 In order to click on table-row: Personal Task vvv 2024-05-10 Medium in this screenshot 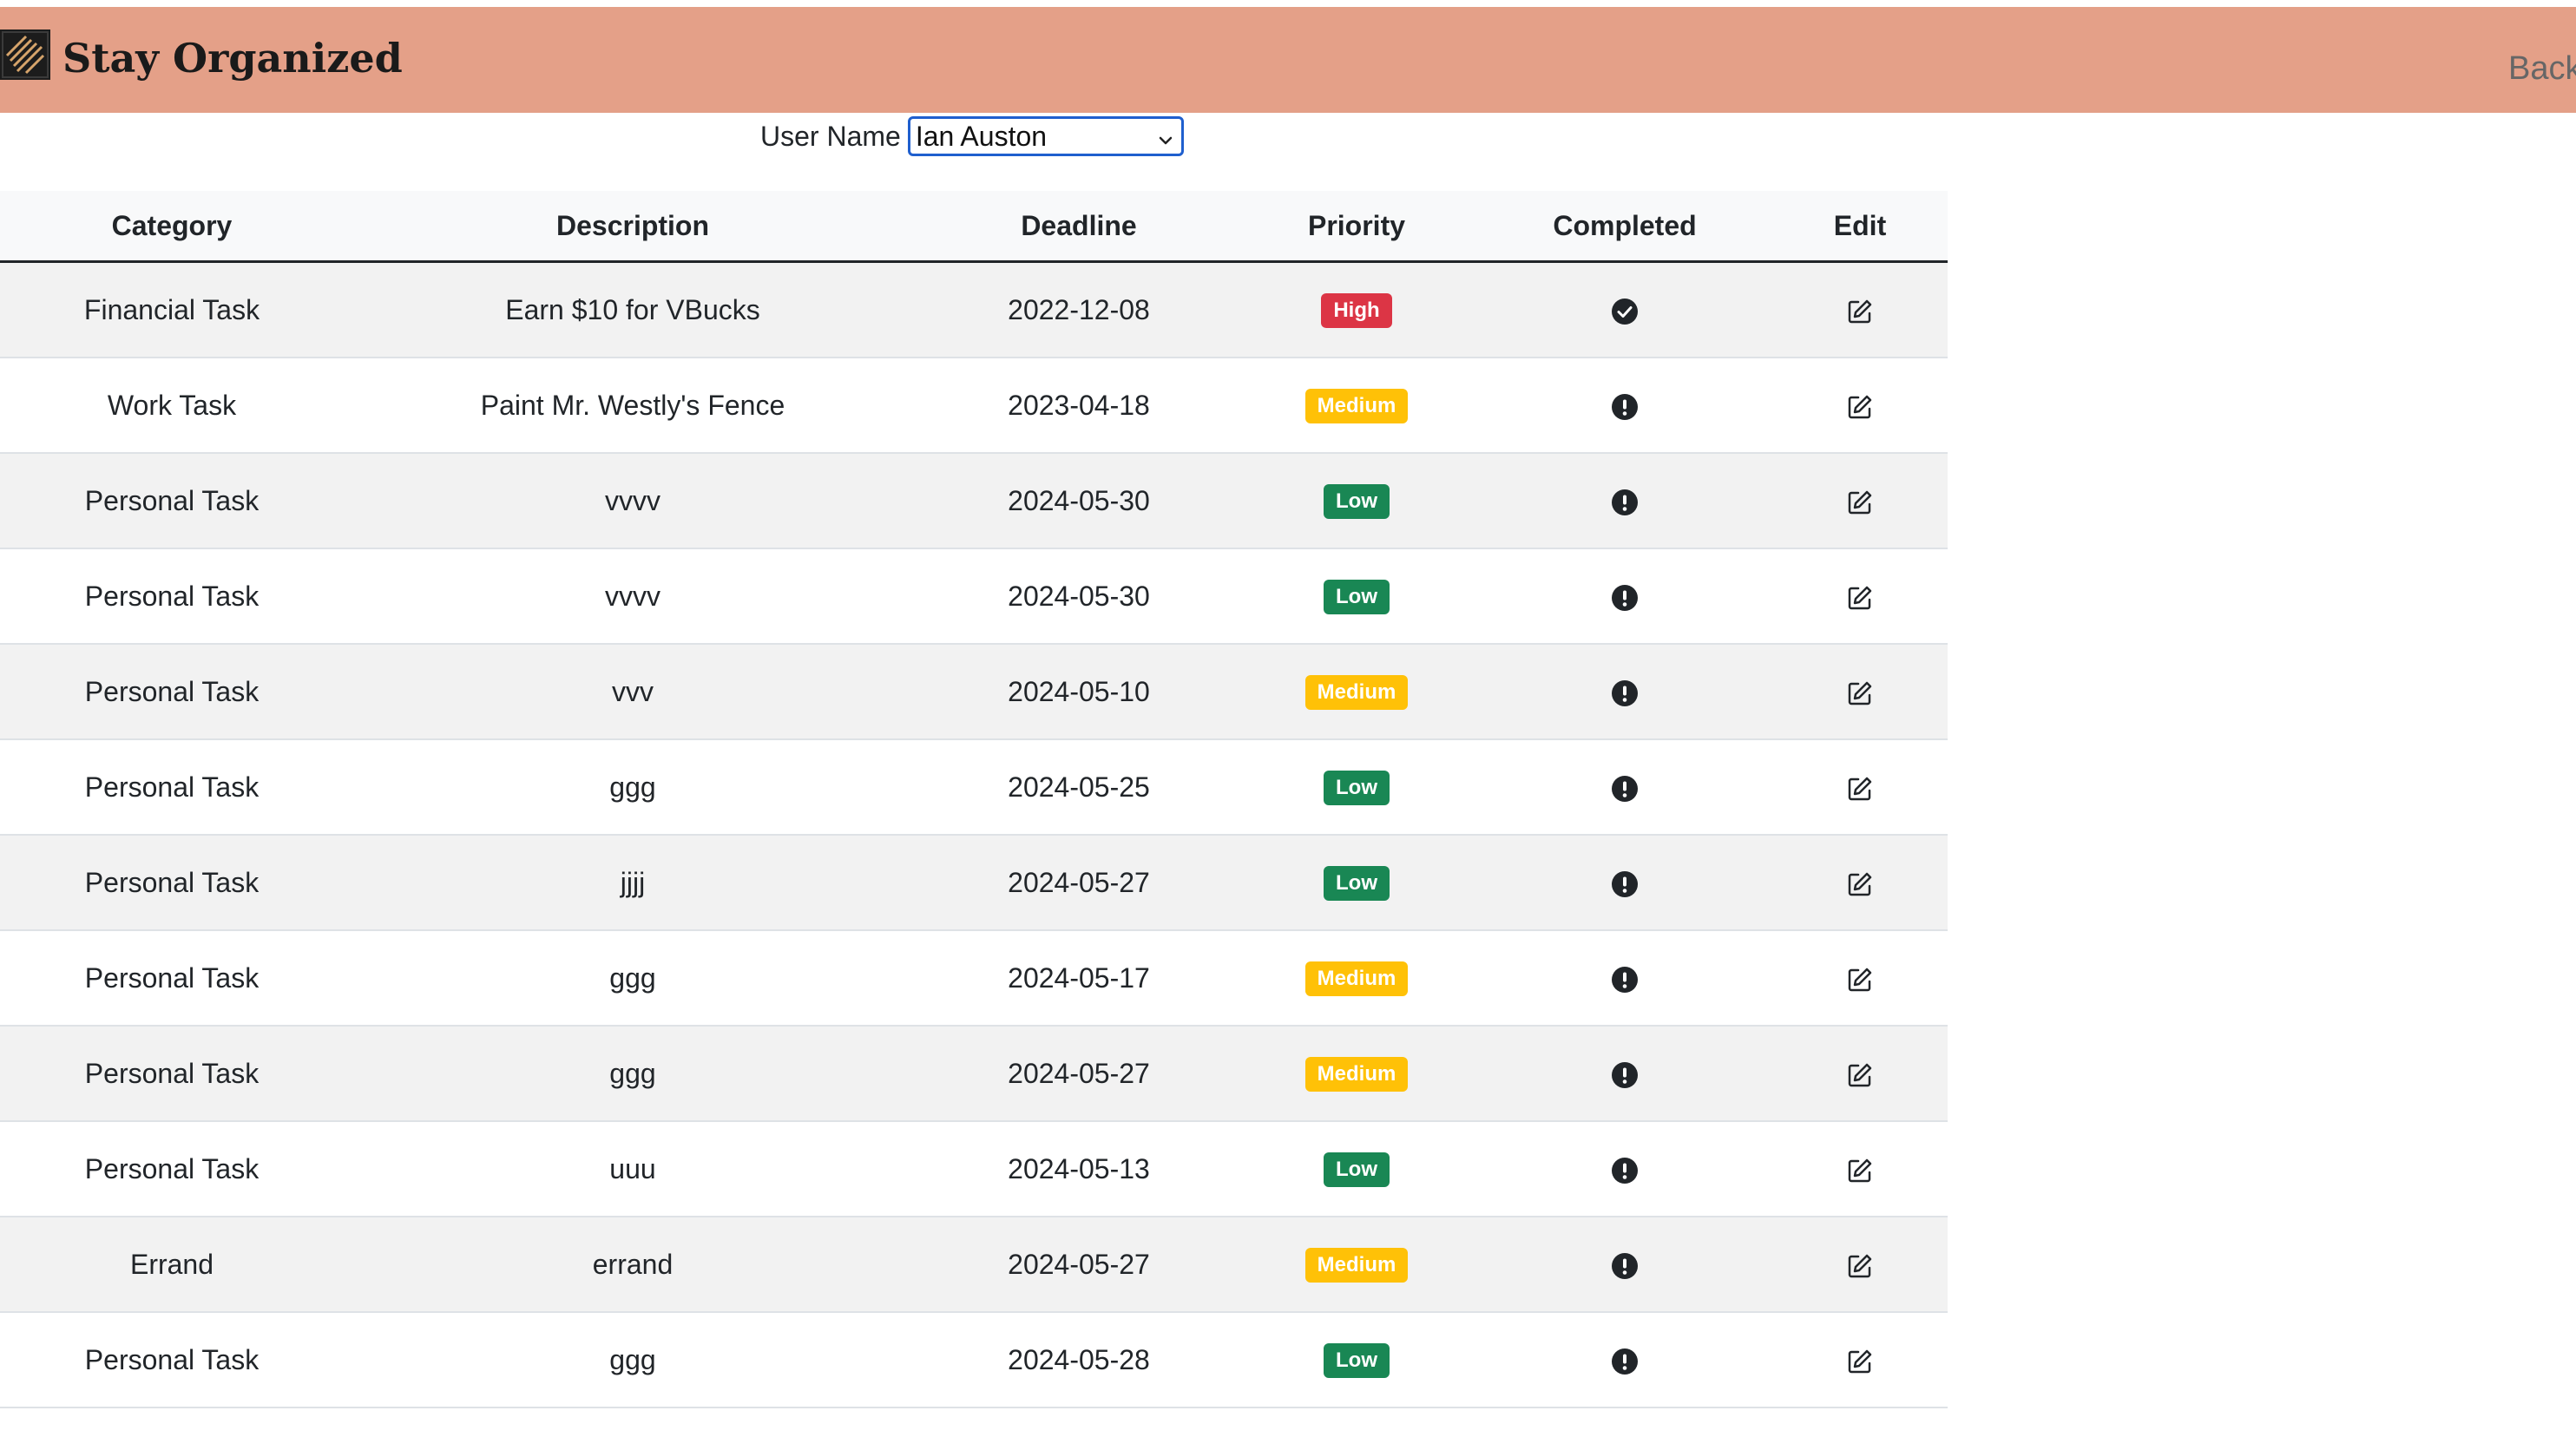, I will do `click(974, 692)`.